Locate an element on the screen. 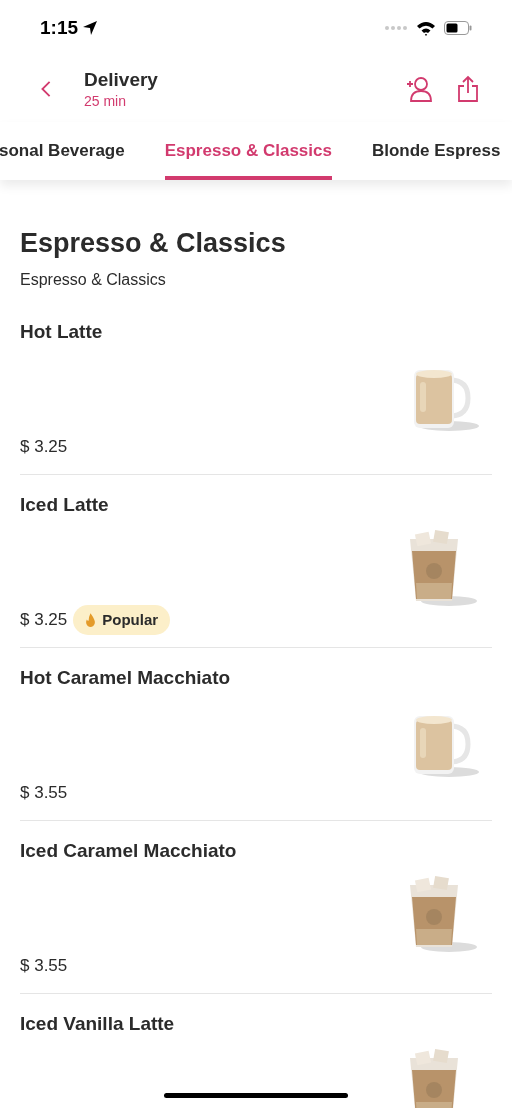 This screenshot has width=512, height=1108. flame-icon is located at coordinates (91, 620).